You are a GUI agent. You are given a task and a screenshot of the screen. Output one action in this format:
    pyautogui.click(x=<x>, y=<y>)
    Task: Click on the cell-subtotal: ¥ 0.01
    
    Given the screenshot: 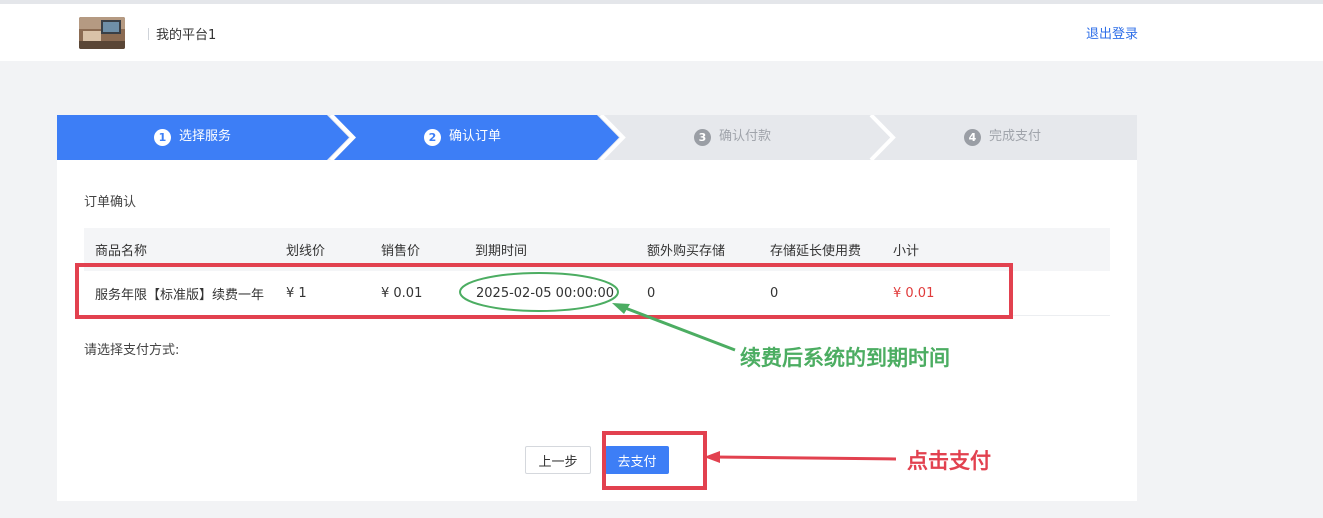 What is the action you would take?
    pyautogui.click(x=914, y=293)
    